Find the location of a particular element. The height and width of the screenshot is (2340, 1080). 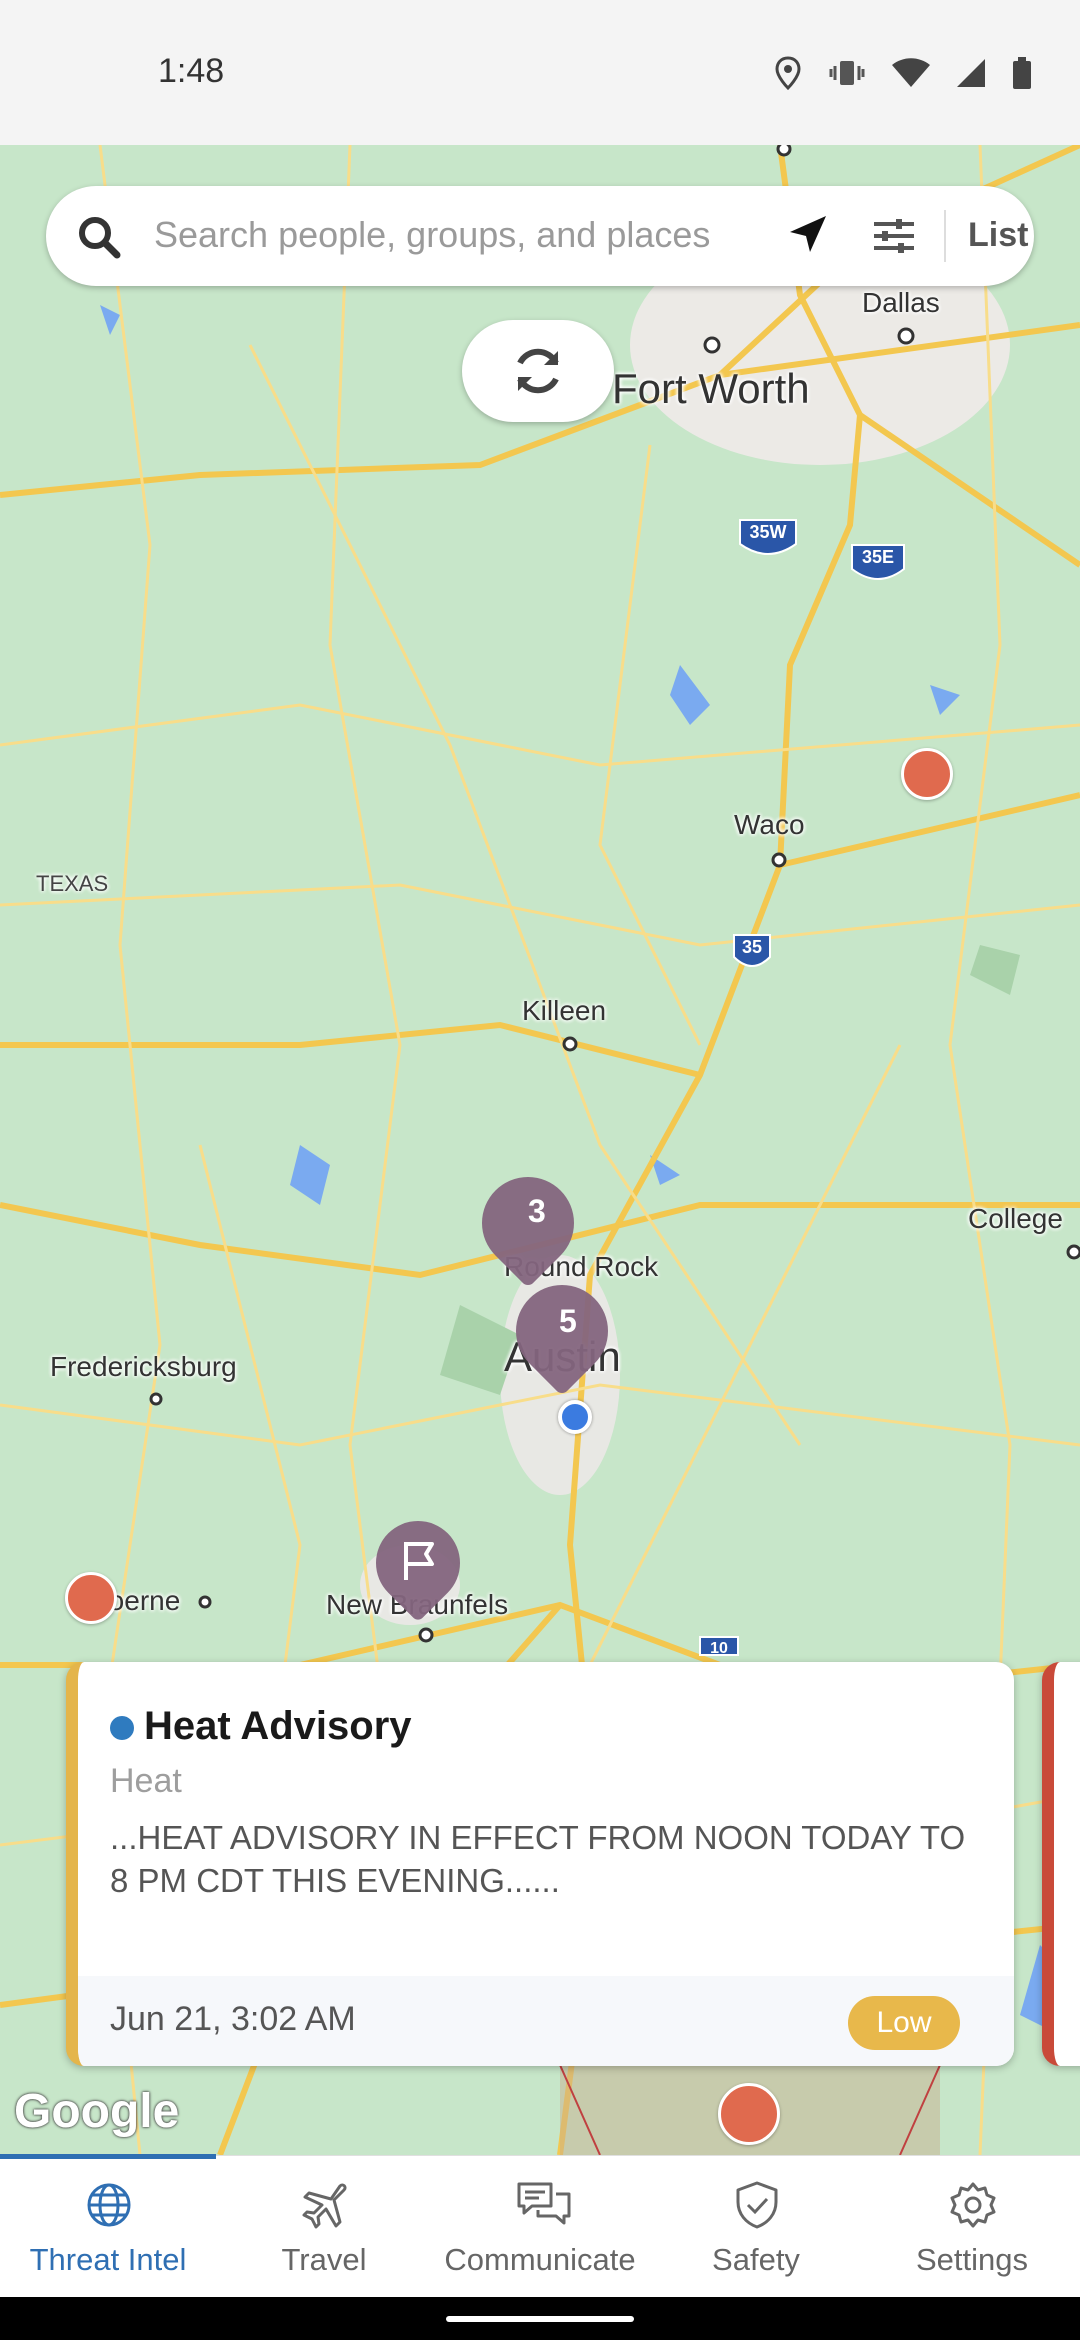

nav-item-communicate: Communicate is located at coordinates (540, 2227).